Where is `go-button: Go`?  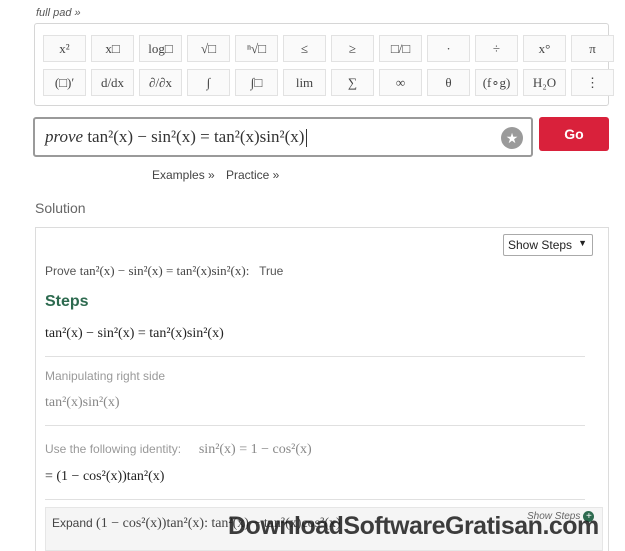 go-button: Go is located at coordinates (574, 134).